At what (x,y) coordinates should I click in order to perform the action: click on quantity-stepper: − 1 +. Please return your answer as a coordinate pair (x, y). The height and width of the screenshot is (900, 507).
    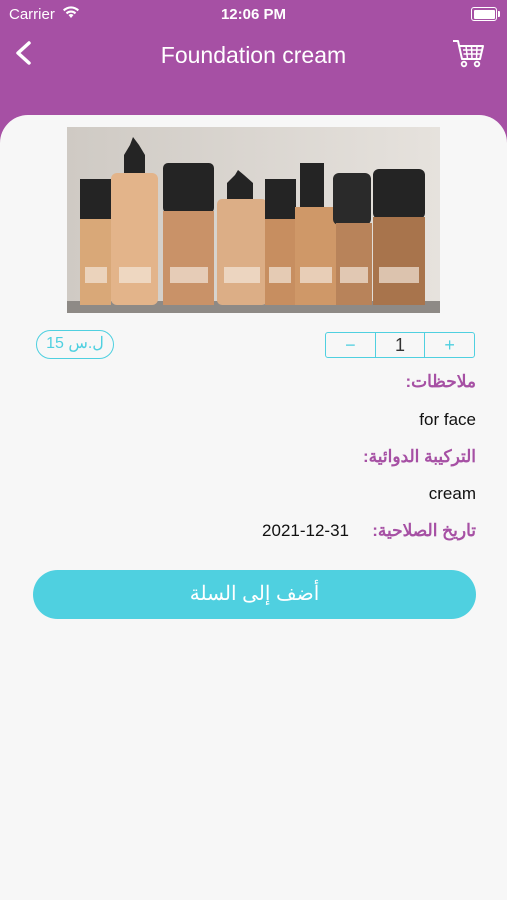
    Looking at the image, I should click on (400, 345).